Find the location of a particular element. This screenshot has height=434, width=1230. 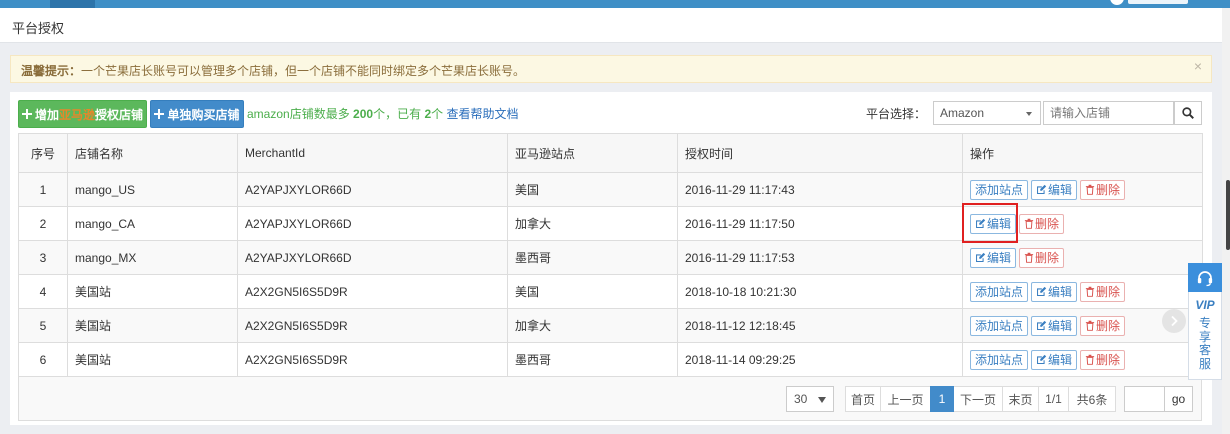

first-page-button: 首页 is located at coordinates (863, 399).